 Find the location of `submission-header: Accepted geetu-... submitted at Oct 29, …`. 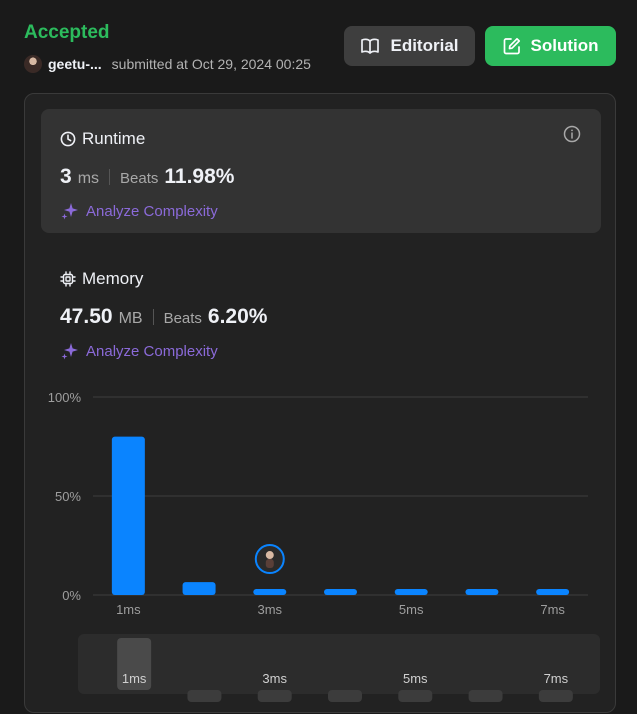

submission-header: Accepted geetu-... submitted at Oct 29, … is located at coordinates (318, 45).